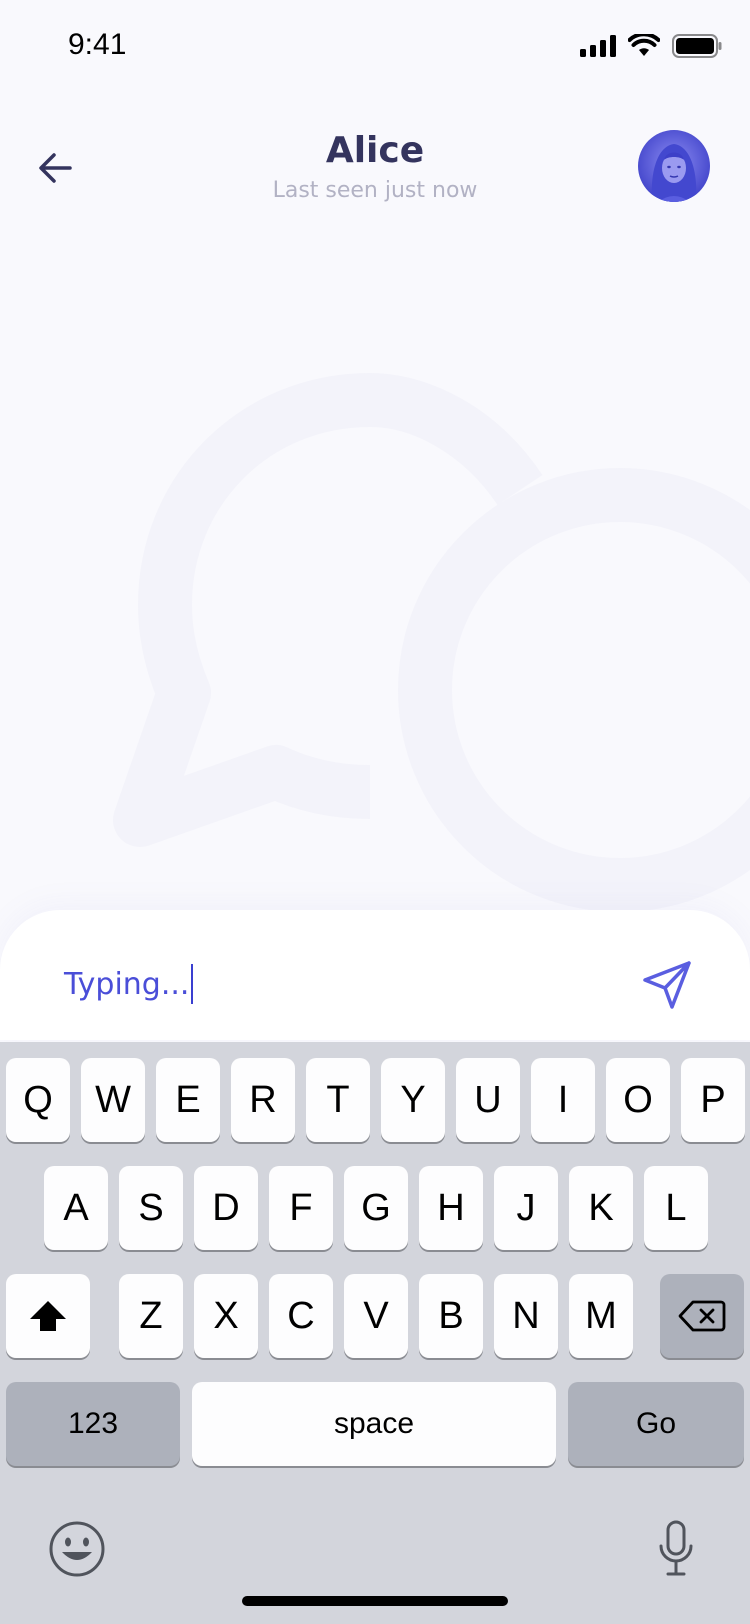 Image resolution: width=750 pixels, height=1624 pixels. Describe the element at coordinates (638, 1100) in the screenshot. I see `key-o: O` at that location.